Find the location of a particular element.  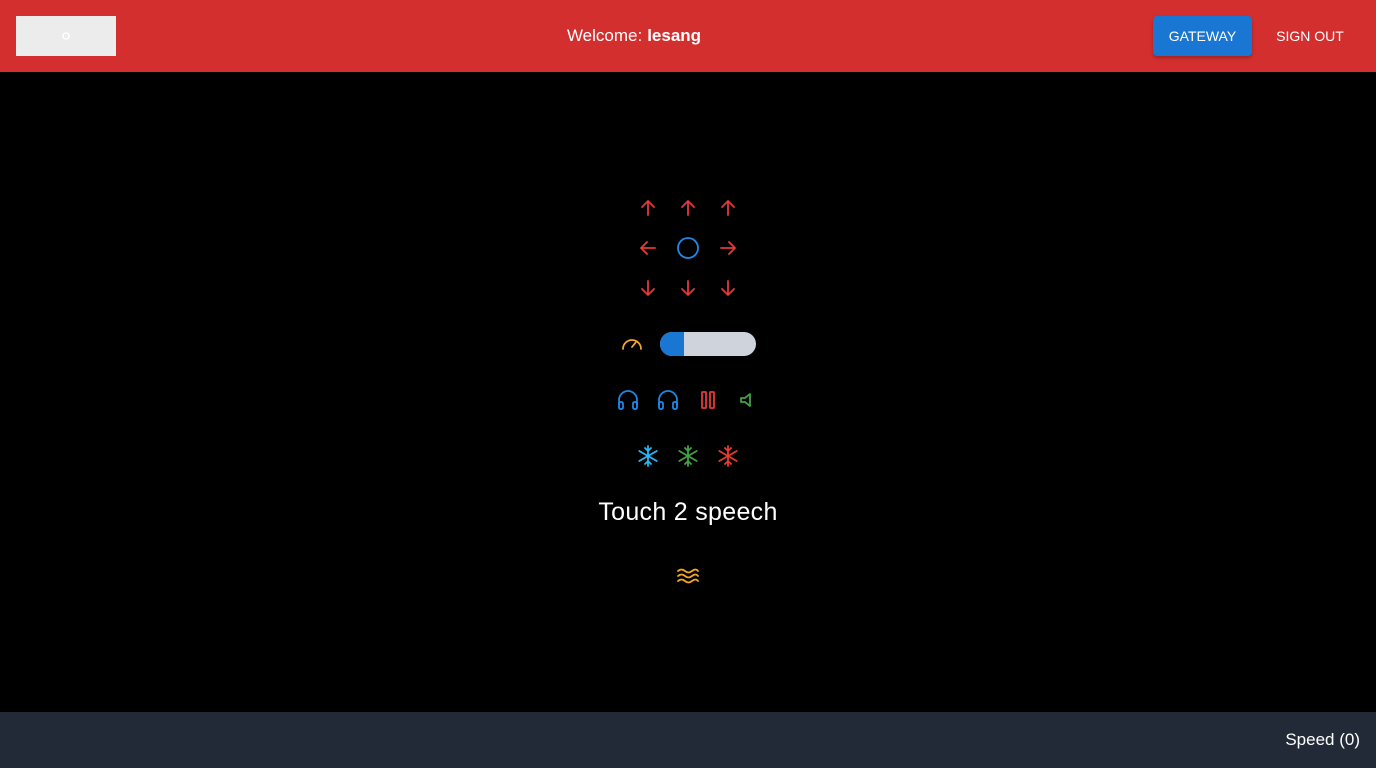

speed-slider-fill is located at coordinates (672, 344).